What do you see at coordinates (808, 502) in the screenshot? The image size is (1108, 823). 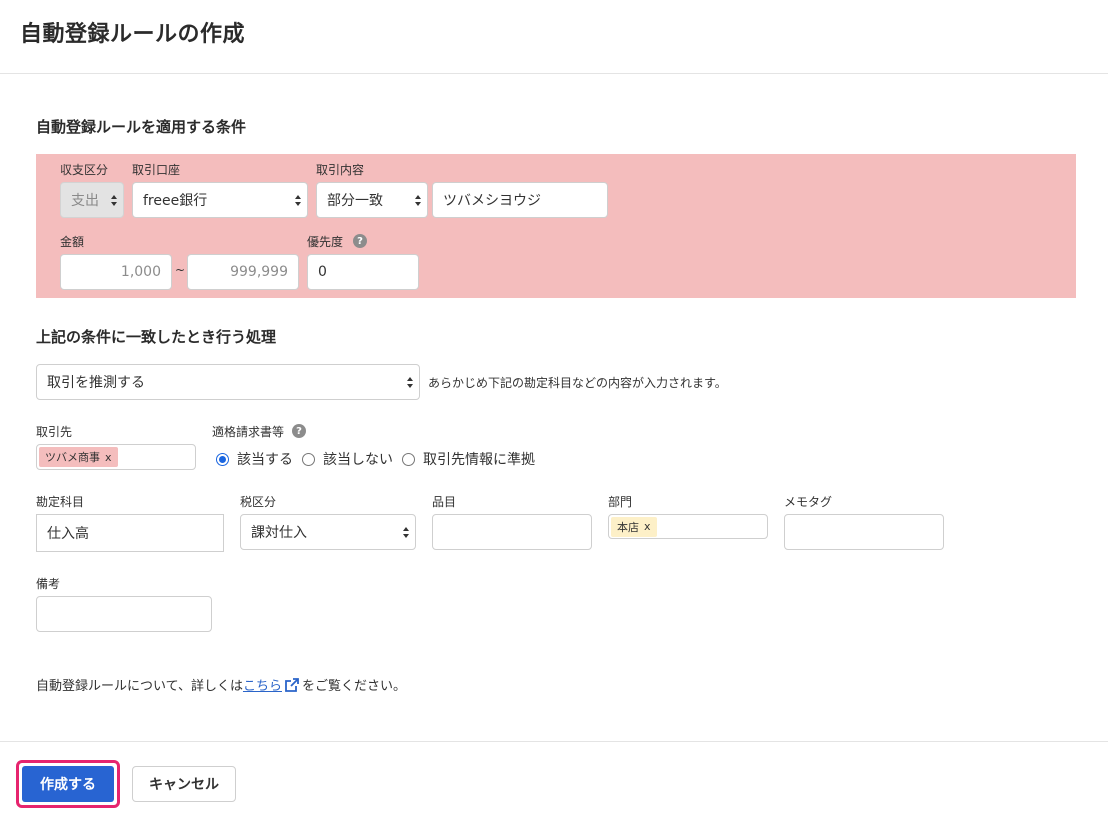 I see `memo-tag-label: メモタグ` at bounding box center [808, 502].